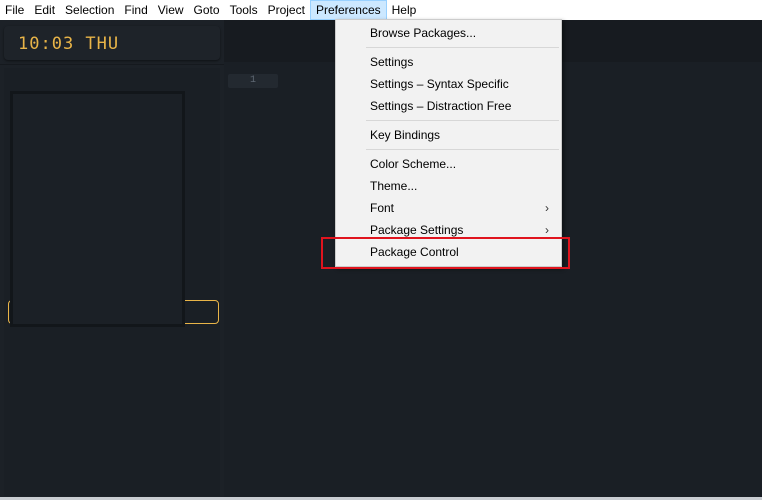  Describe the element at coordinates (244, 10) in the screenshot. I see `menu-tools: Tools` at that location.